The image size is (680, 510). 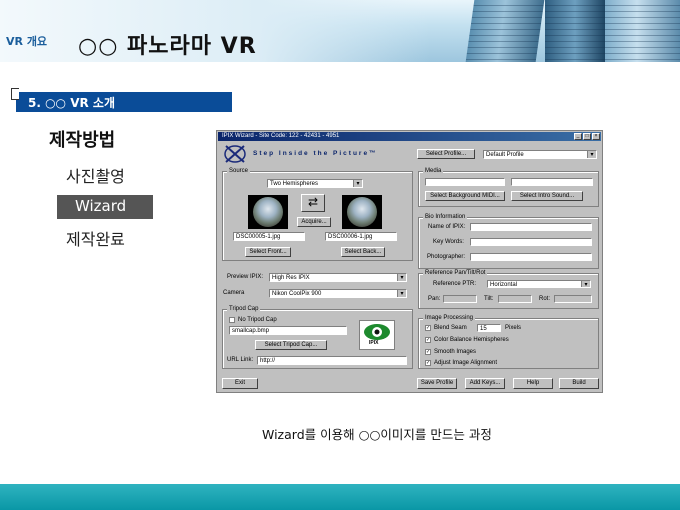 I want to click on image-processing-group-label: Image Processing, so click(x=449, y=318).